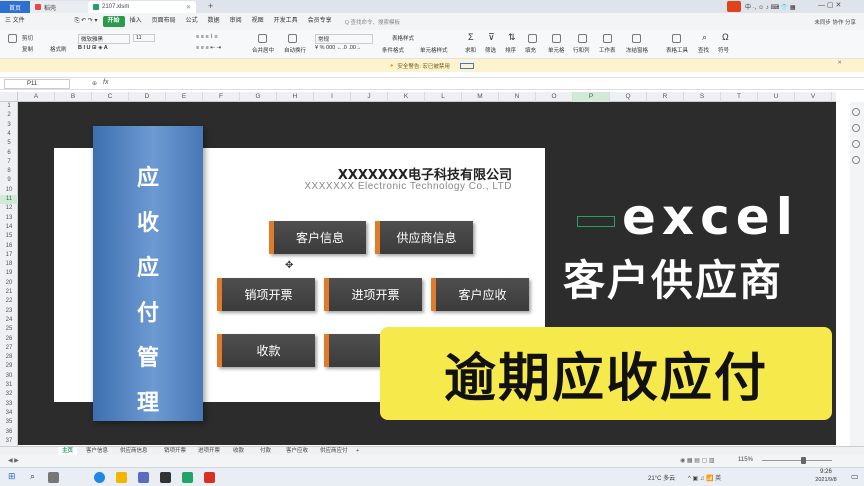  Describe the element at coordinates (9, 246) in the screenshot. I see `row-header-16: 16` at that location.